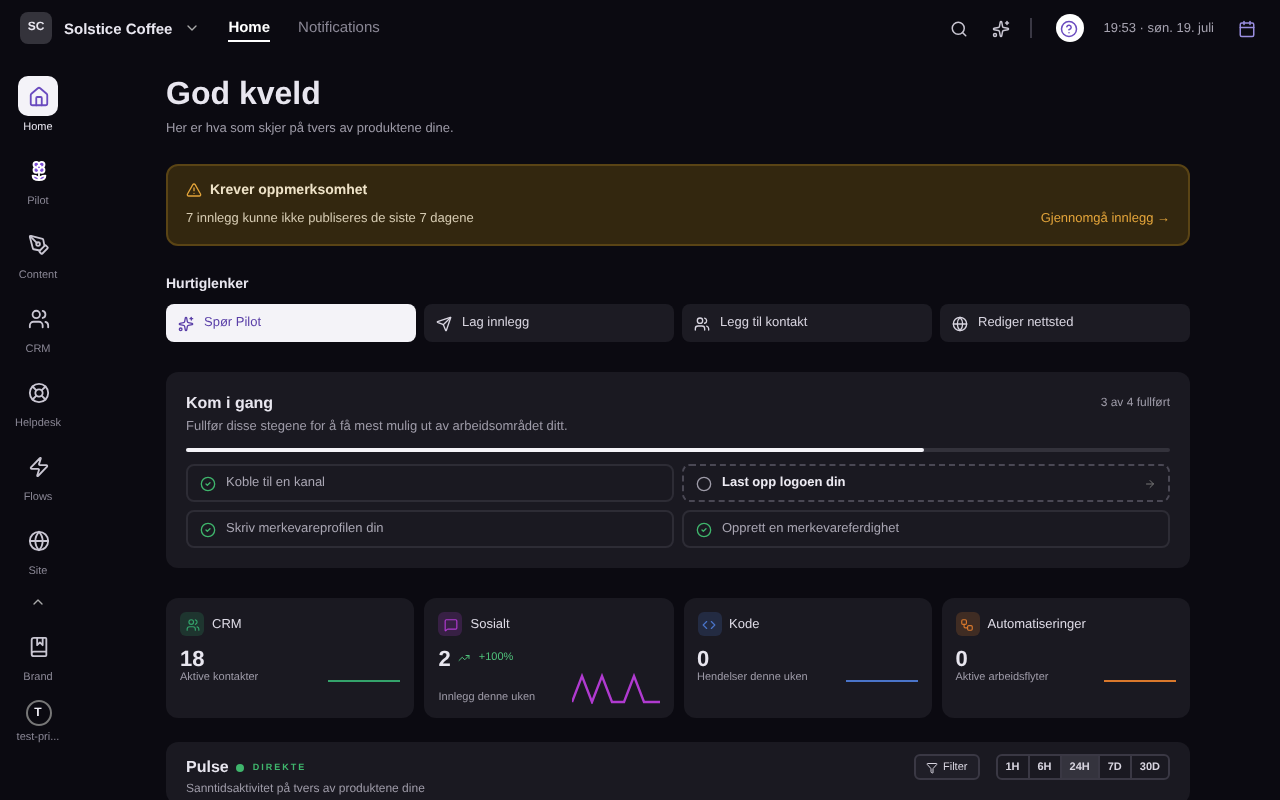 This screenshot has width=1280, height=800. I want to click on lightning-icon, so click(38, 466).